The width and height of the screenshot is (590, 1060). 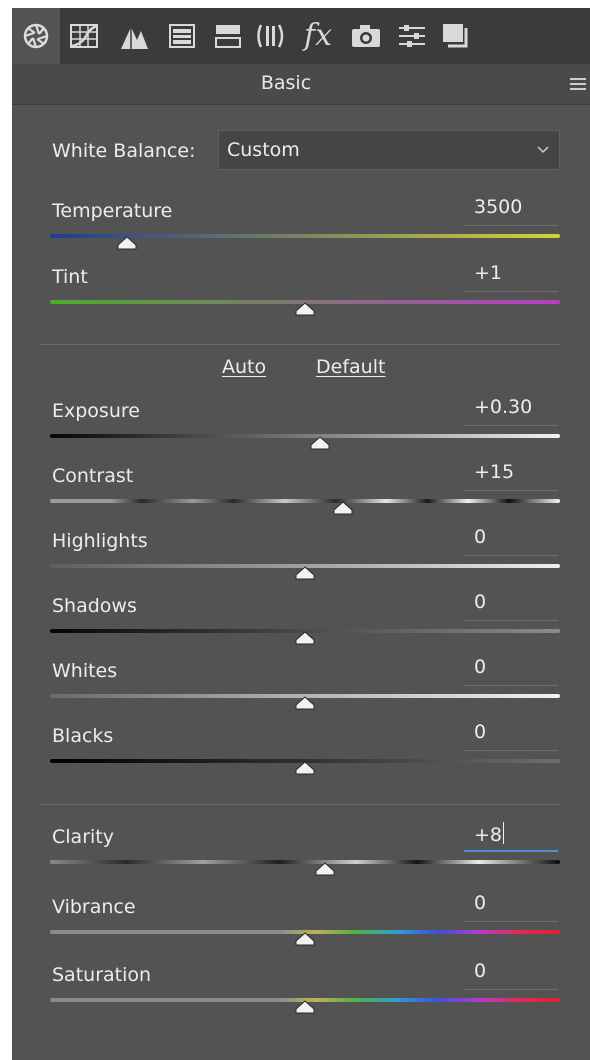 I want to click on blacks-label: Blacks, so click(x=83, y=736).